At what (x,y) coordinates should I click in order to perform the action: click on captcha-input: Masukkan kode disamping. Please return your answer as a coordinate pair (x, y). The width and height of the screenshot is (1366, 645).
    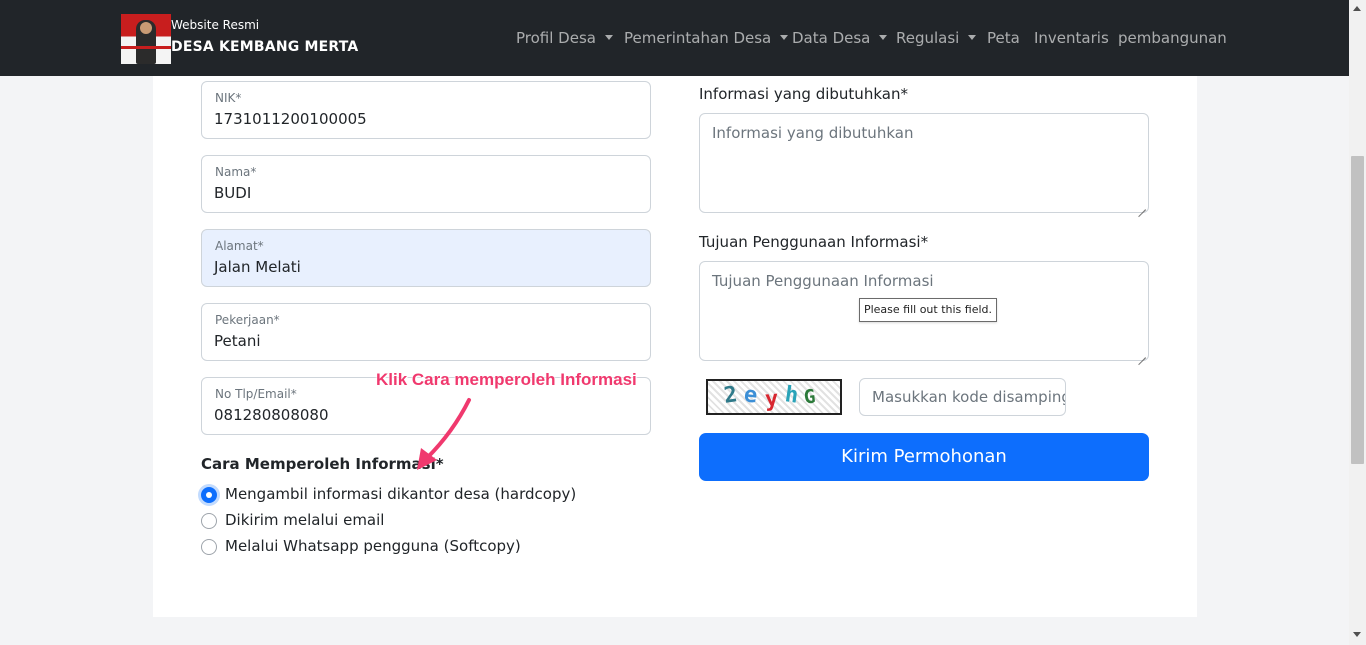
    Looking at the image, I should click on (962, 397).